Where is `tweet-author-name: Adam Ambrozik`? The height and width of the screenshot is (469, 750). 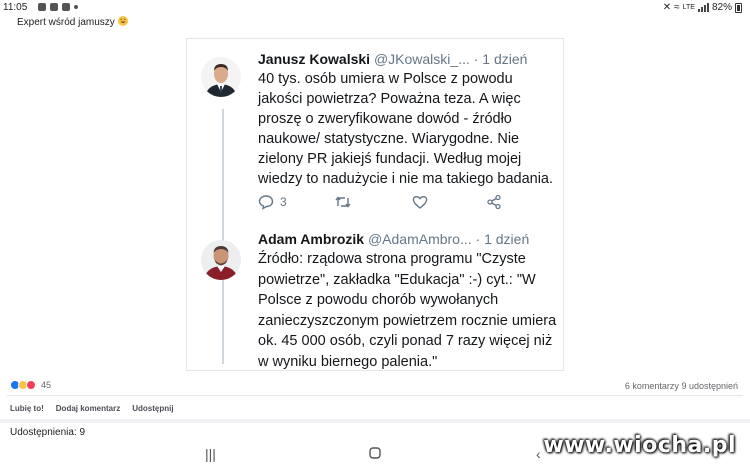 tweet-author-name: Adam Ambrozik is located at coordinates (311, 239).